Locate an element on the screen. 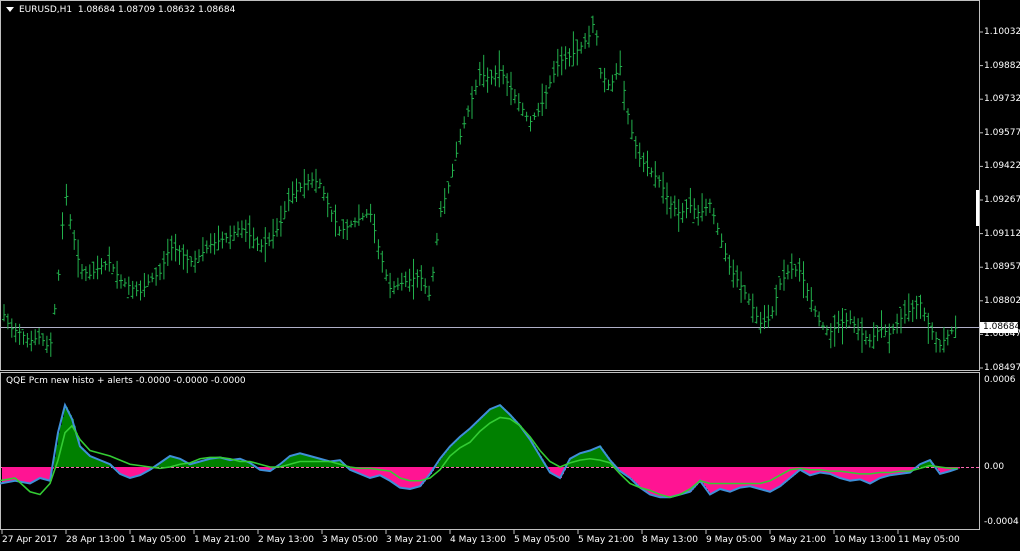 Image resolution: width=1020 pixels, height=551 pixels. price-tick-label: 1.08802 is located at coordinates (1002, 300).